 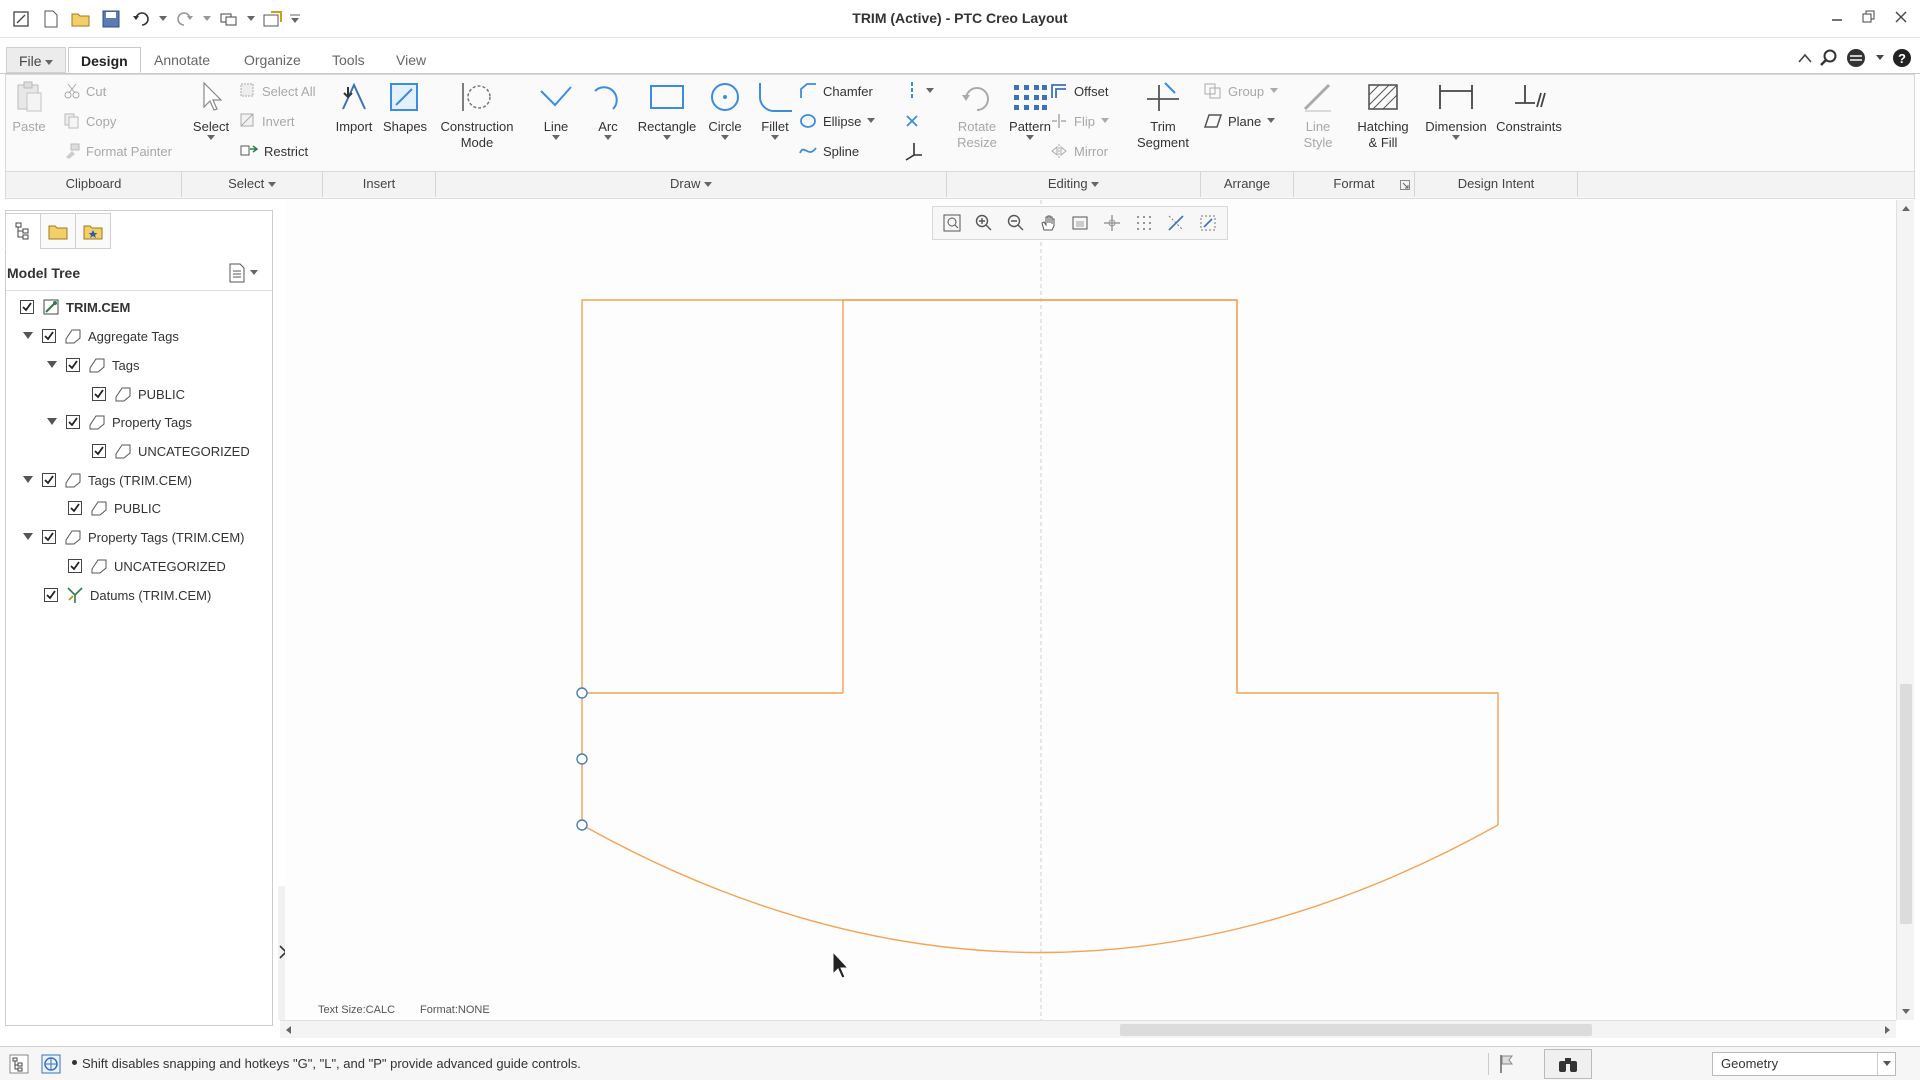 I want to click on refit-icon, so click(x=952, y=223).